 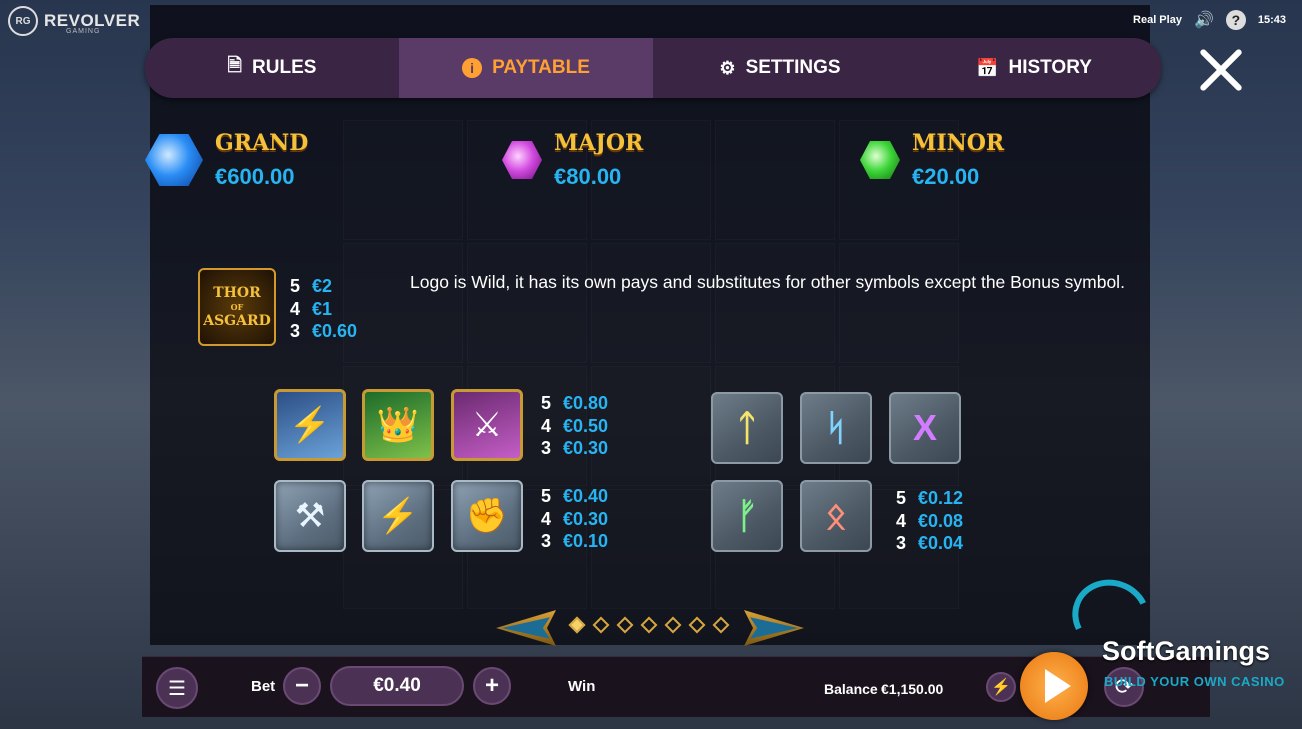 What do you see at coordinates (586, 496) in the screenshot?
I see `pay-value: €0.40` at bounding box center [586, 496].